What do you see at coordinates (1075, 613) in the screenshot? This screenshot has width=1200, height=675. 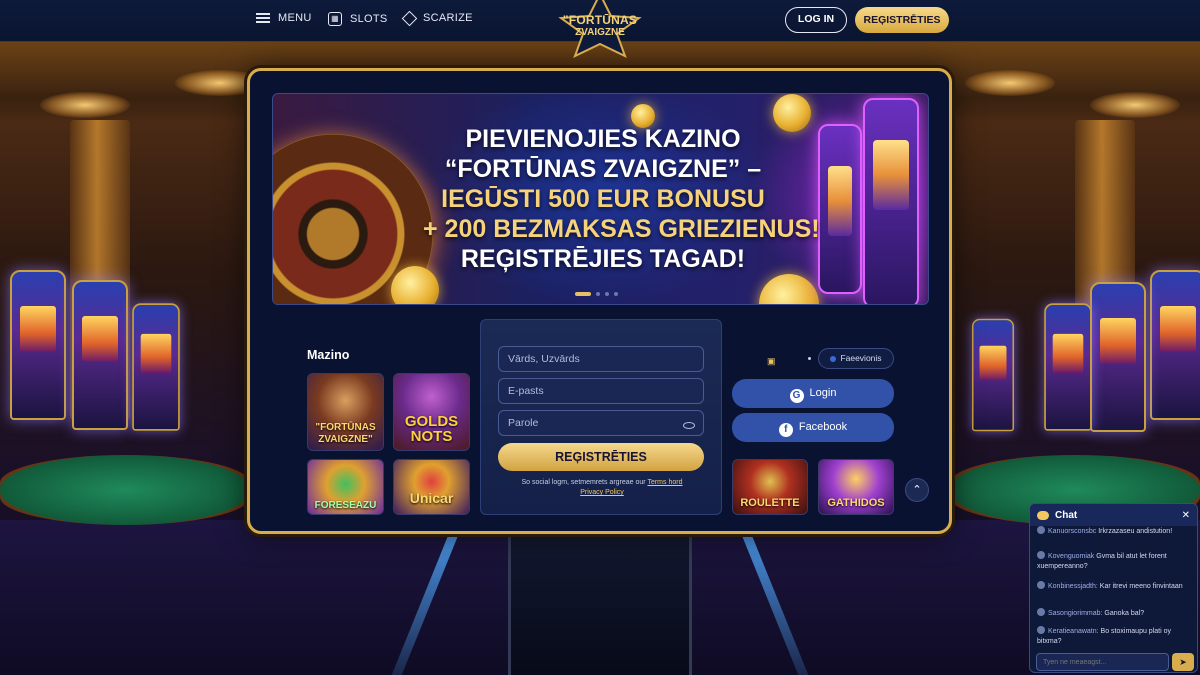 I see `chat-username: Sasongiorimmab:` at bounding box center [1075, 613].